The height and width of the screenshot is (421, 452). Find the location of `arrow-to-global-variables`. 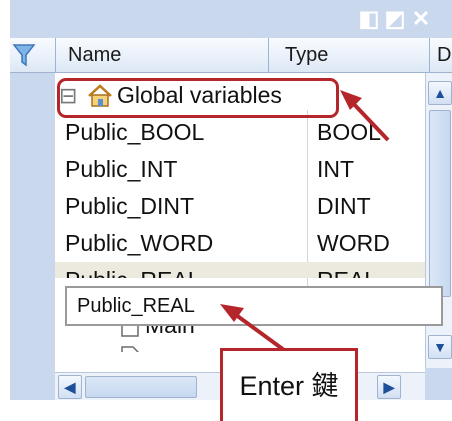

arrow-to-global-variables is located at coordinates (369, 120).